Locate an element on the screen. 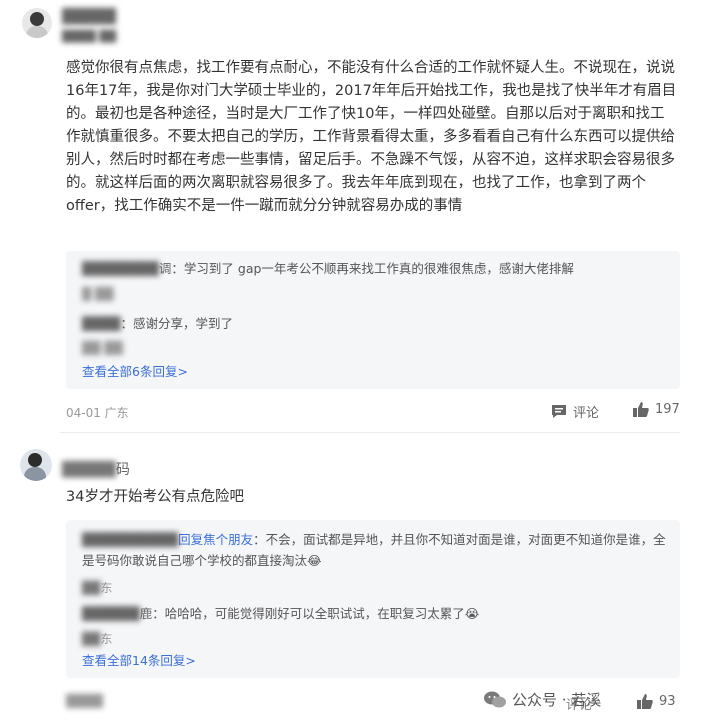 The image size is (703, 727). username-hidden: █████ is located at coordinates (89, 470).